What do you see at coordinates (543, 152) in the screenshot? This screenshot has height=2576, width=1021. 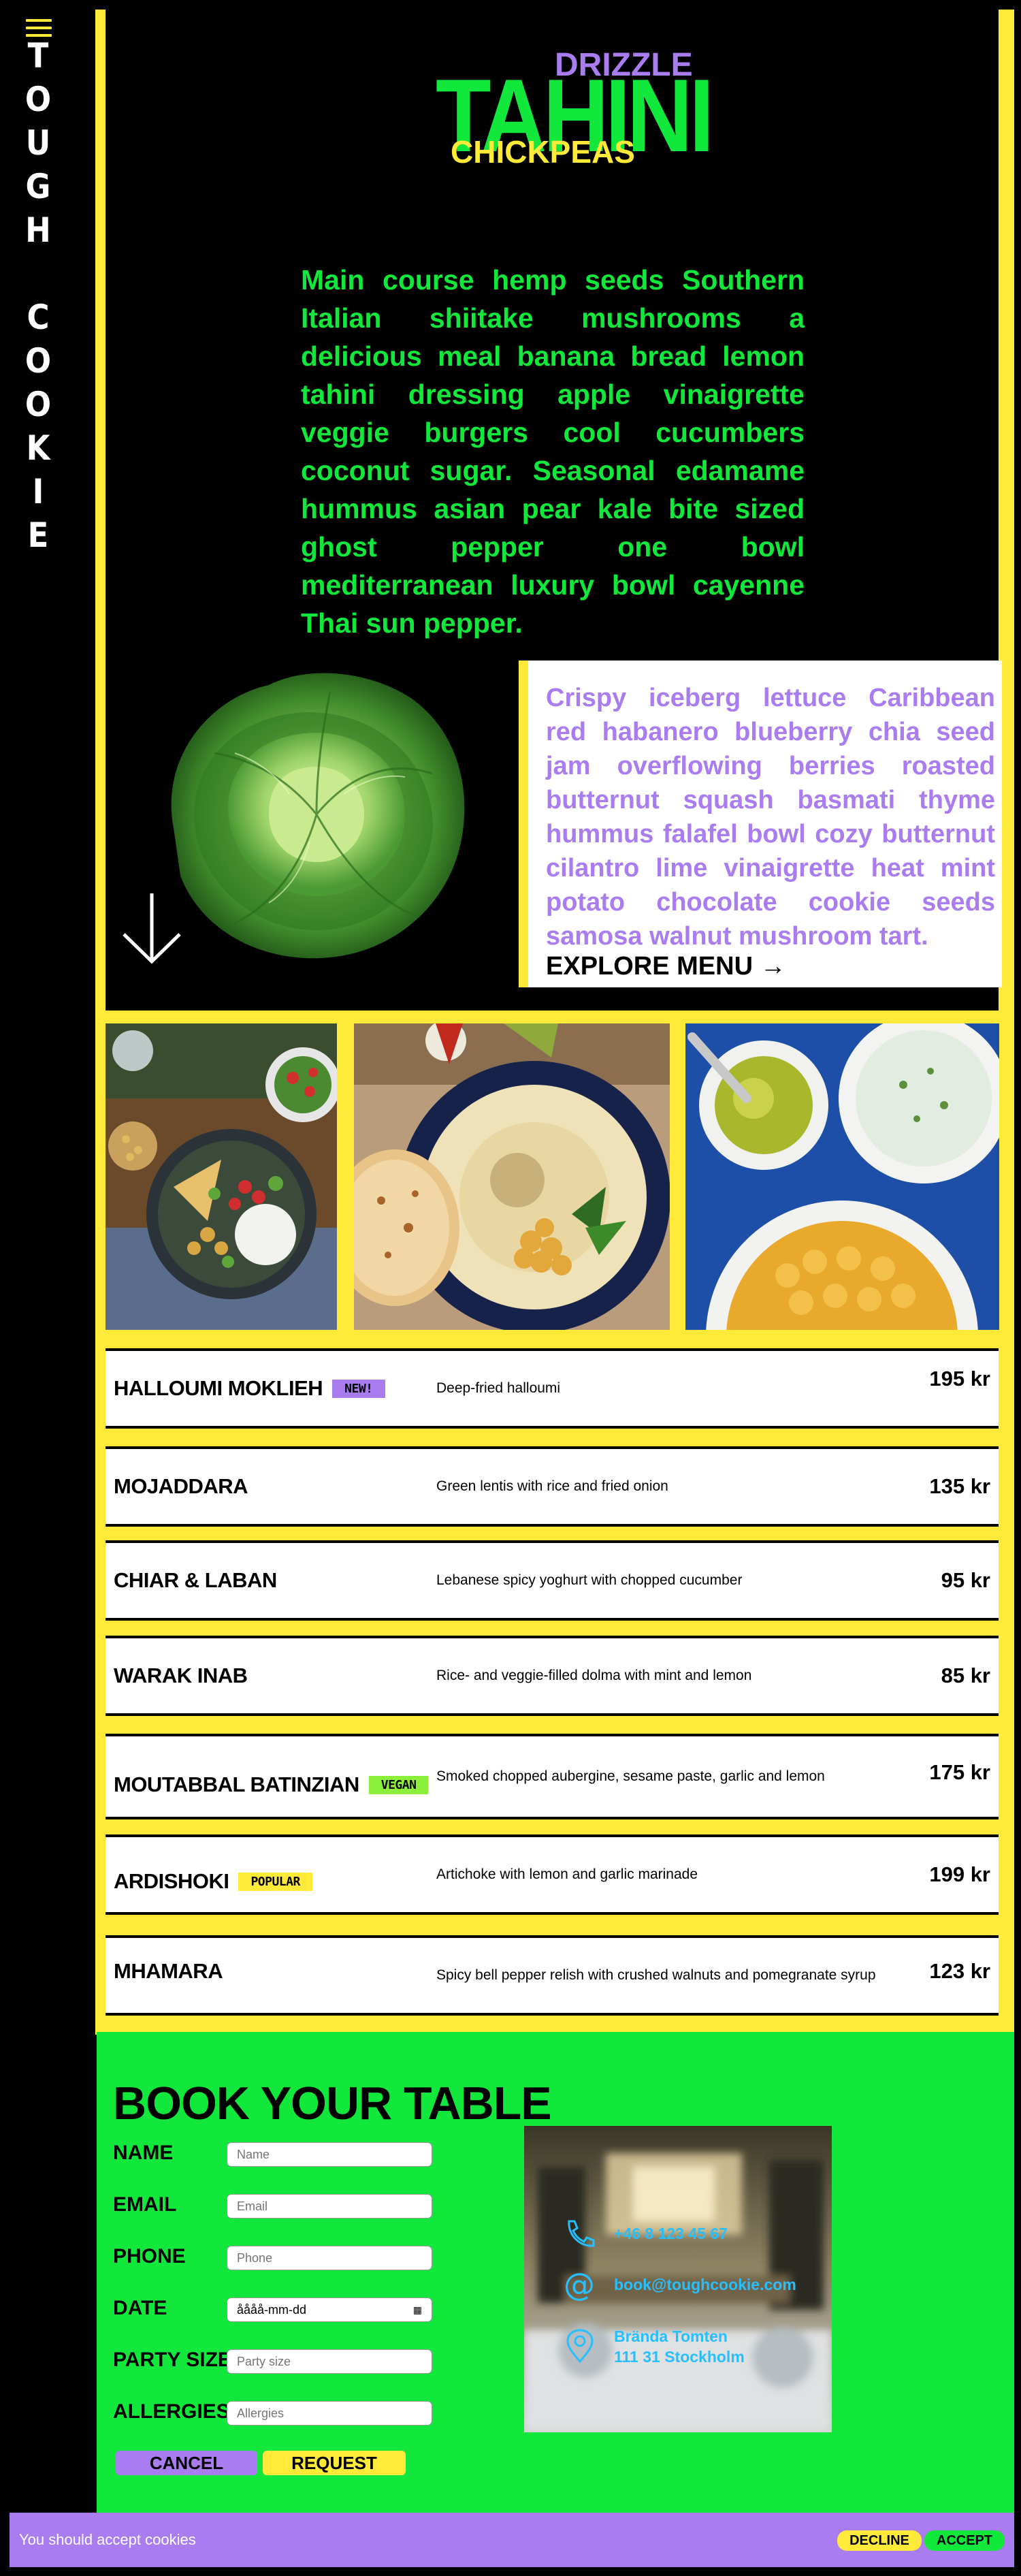 I see `logo-chickpeas: CHICKPEAS` at bounding box center [543, 152].